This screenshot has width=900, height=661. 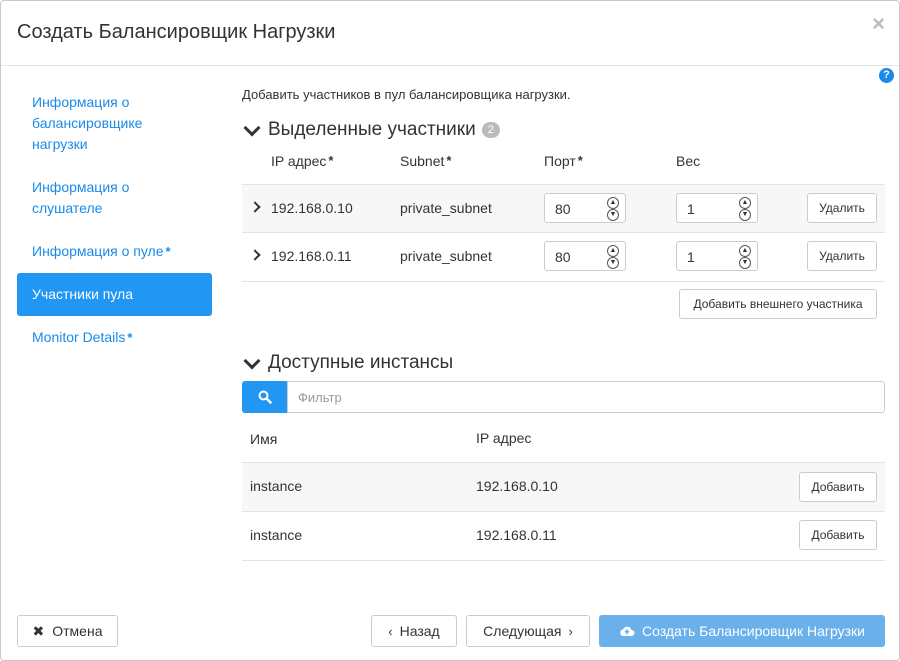 What do you see at coordinates (886, 75) in the screenshot?
I see `help-icon: ?` at bounding box center [886, 75].